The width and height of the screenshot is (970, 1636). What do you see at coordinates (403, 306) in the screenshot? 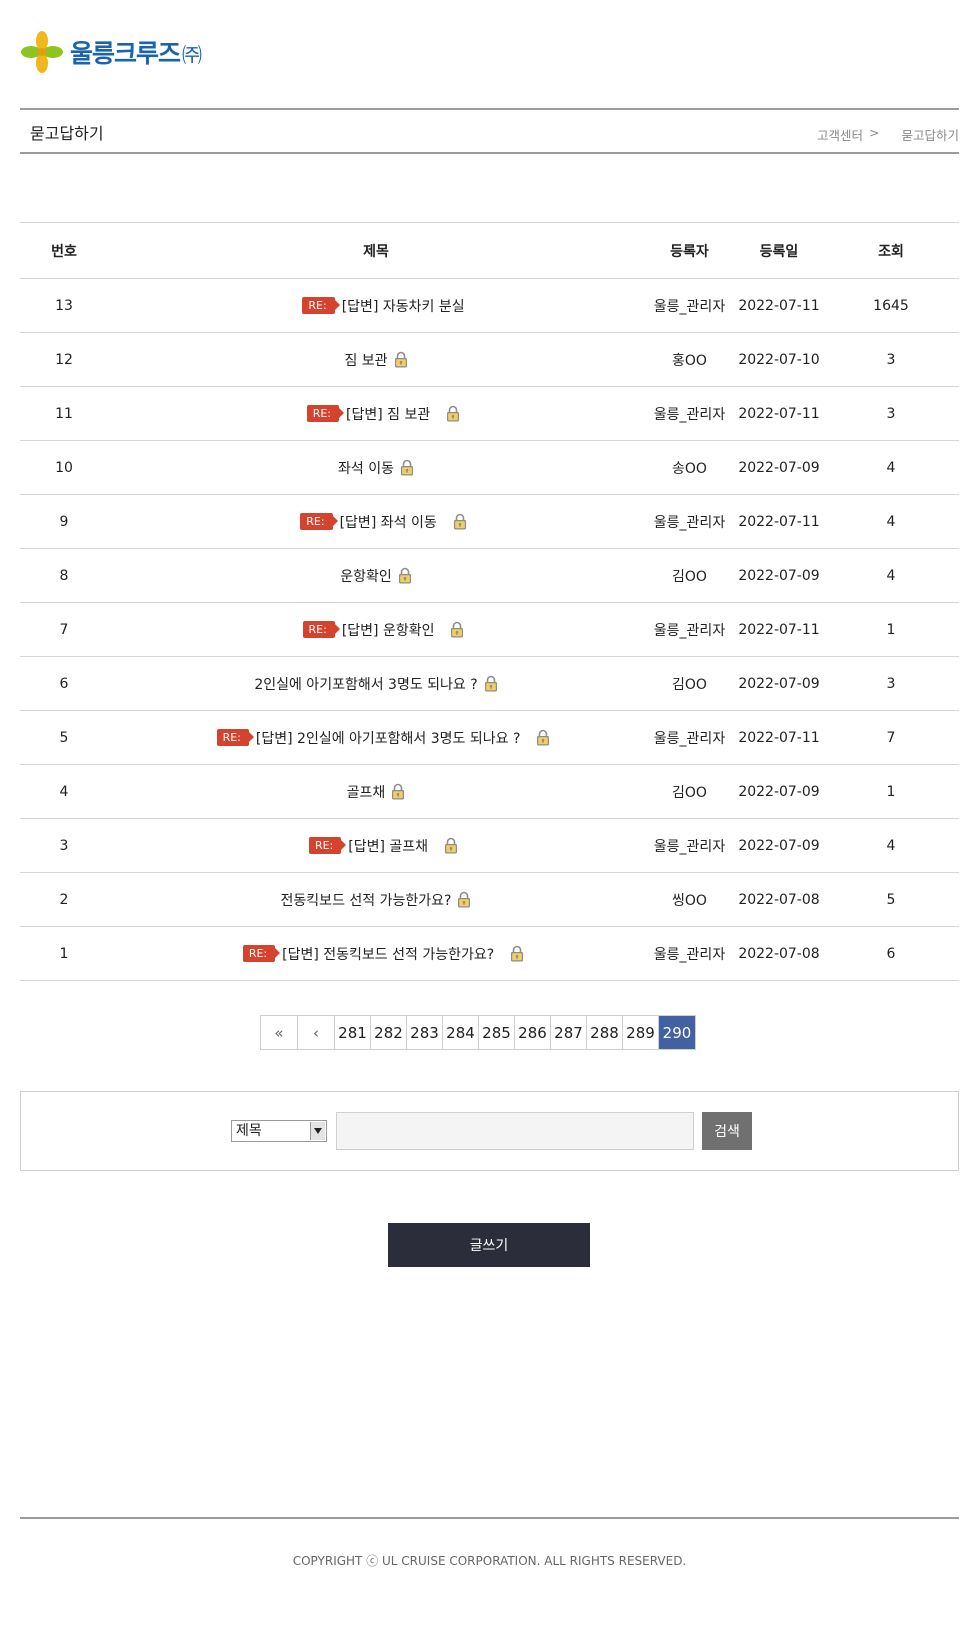
I see `row-subject-text: [답변] 자동차키 분실` at bounding box center [403, 306].